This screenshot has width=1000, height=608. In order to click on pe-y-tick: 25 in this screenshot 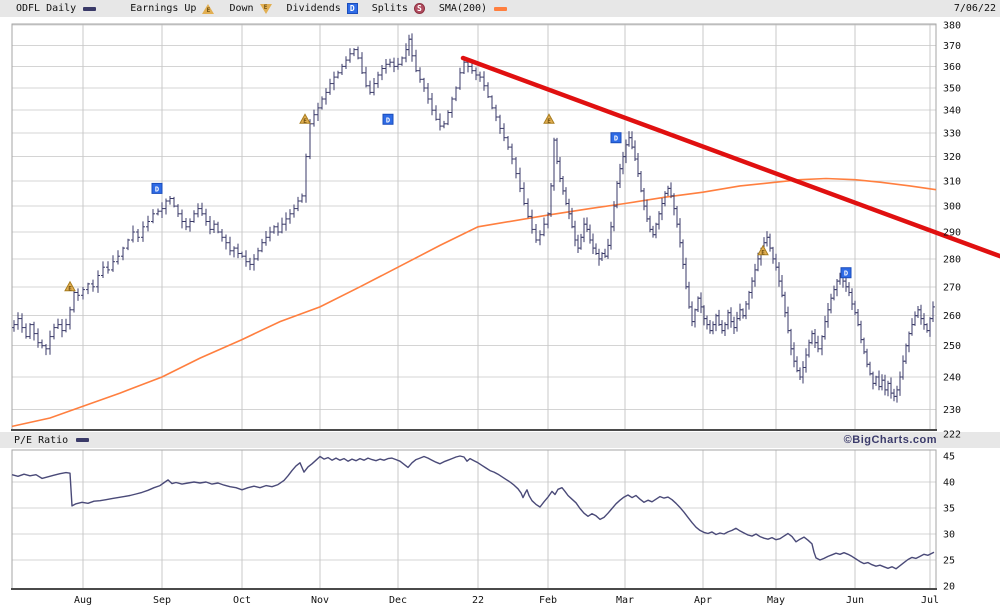, I will do `click(949, 561)`.